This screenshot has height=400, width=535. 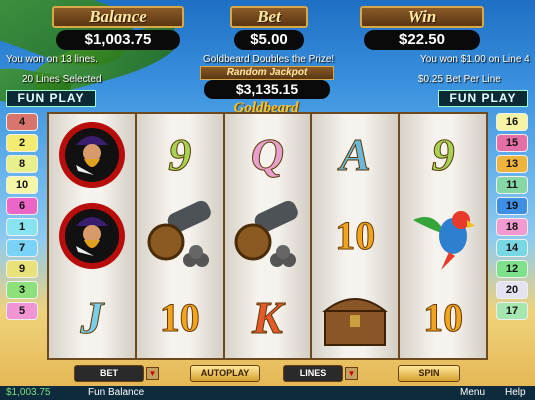 I want to click on bet-down-arrow-icon: ▼, so click(x=152, y=373).